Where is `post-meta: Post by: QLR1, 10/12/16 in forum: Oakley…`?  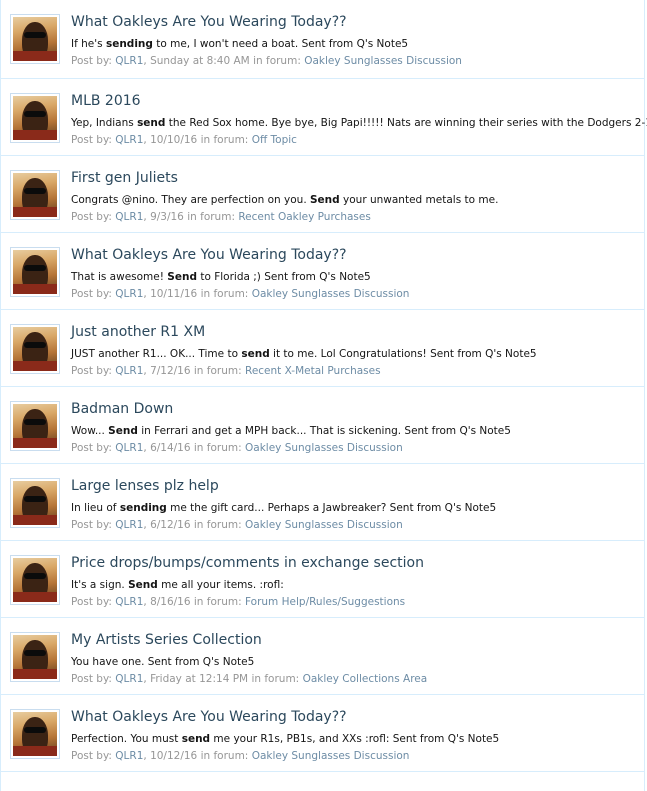
post-meta: Post by: QLR1, 10/12/16 in forum: Oakley… is located at coordinates (240, 756).